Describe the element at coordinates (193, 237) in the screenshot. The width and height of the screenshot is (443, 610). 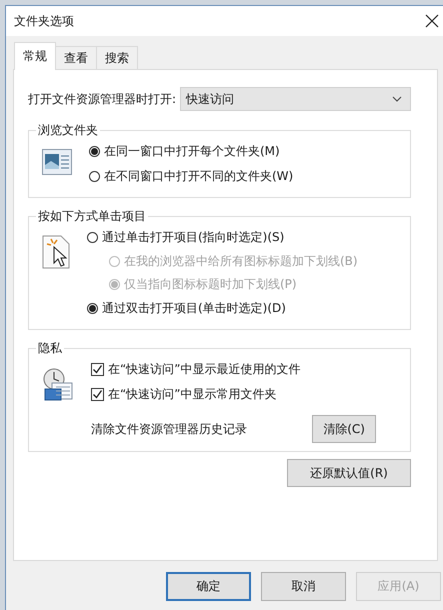
I see `option-label: 通过单击打开项目(指向时选定)(S)` at that location.